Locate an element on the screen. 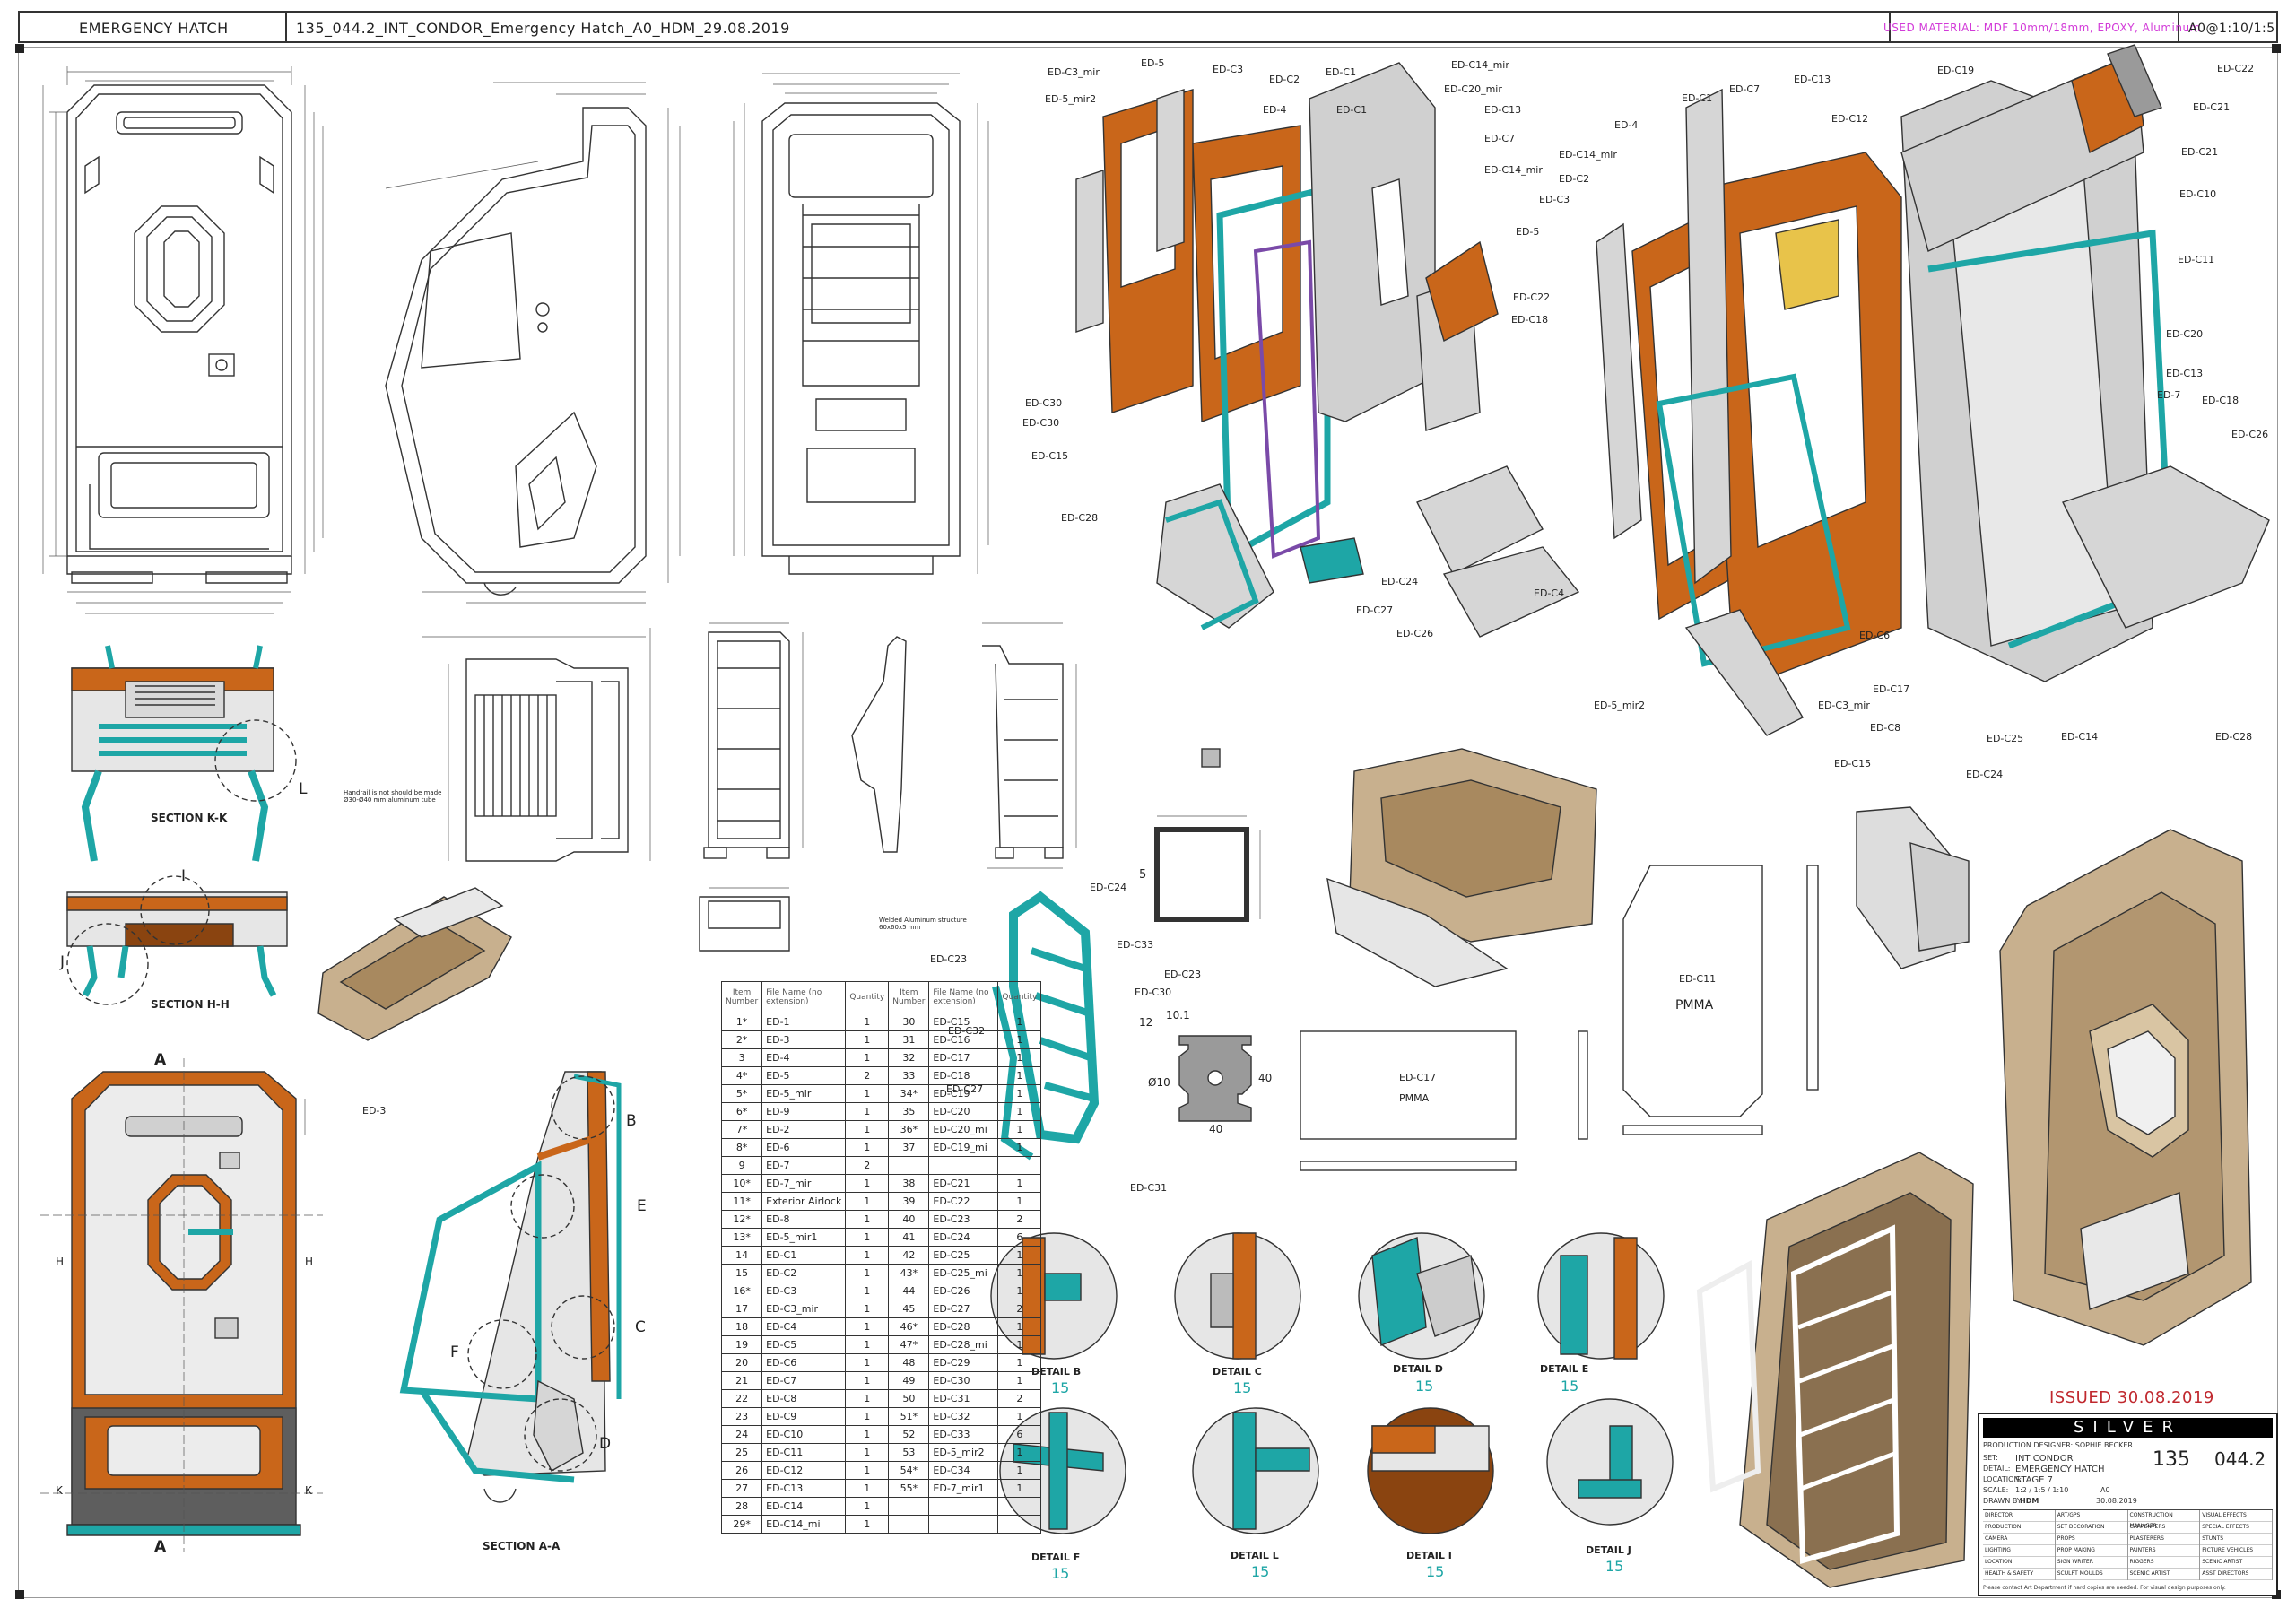  table-row: 17 ED-C3_mir 1 45 ED-C27 2 is located at coordinates (881, 1309).